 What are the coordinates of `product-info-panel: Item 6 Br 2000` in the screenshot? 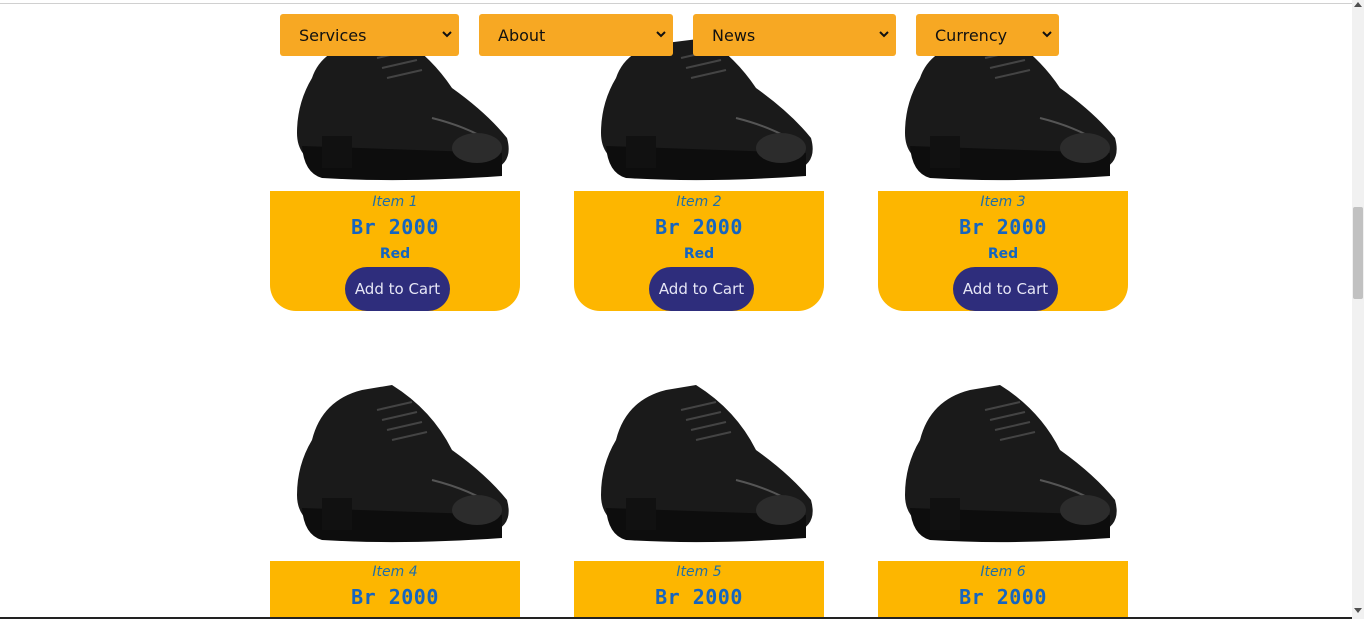 It's located at (1003, 590).